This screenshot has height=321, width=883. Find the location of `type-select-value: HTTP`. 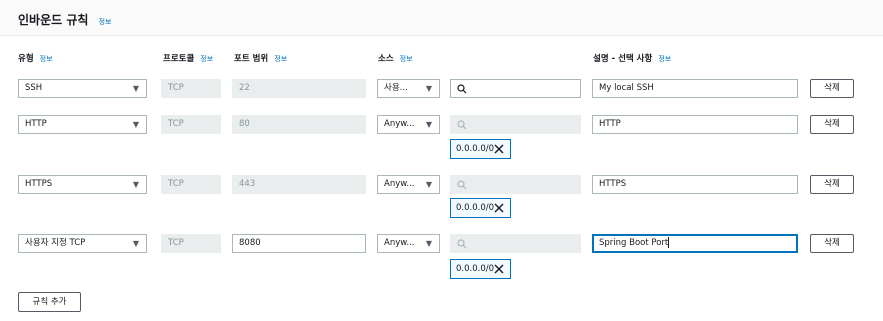

type-select-value: HTTP is located at coordinates (36, 124).